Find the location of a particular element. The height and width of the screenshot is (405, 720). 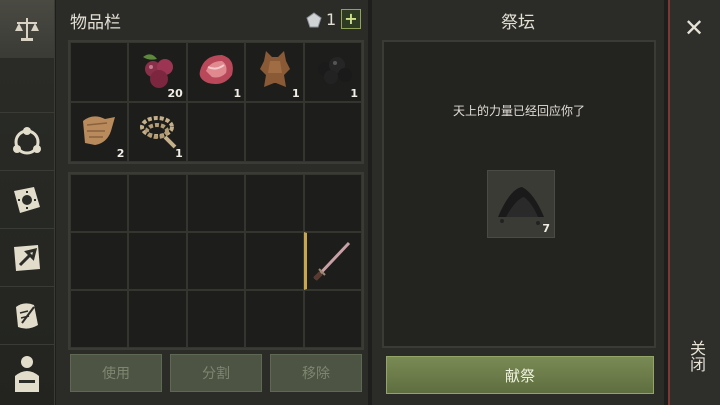

sidebar-item-character is located at coordinates (27, 373).